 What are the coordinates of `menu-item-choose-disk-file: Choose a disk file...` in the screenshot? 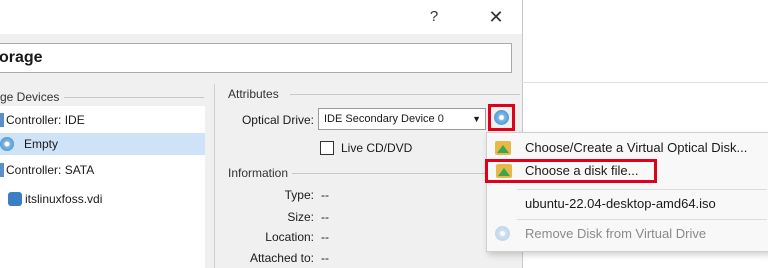 It's located at (571, 171).